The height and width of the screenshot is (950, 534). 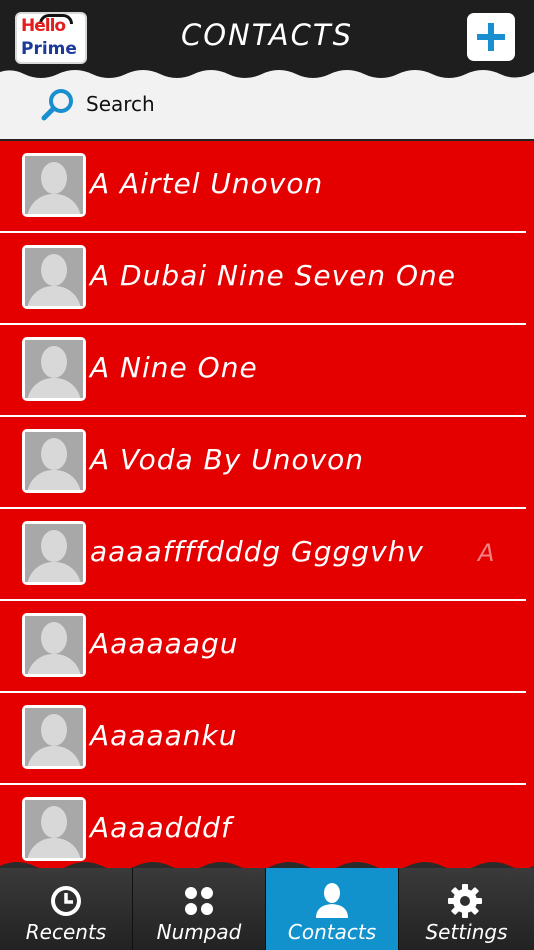 I want to click on contact-name: A Voda By Unovon, so click(x=227, y=459).